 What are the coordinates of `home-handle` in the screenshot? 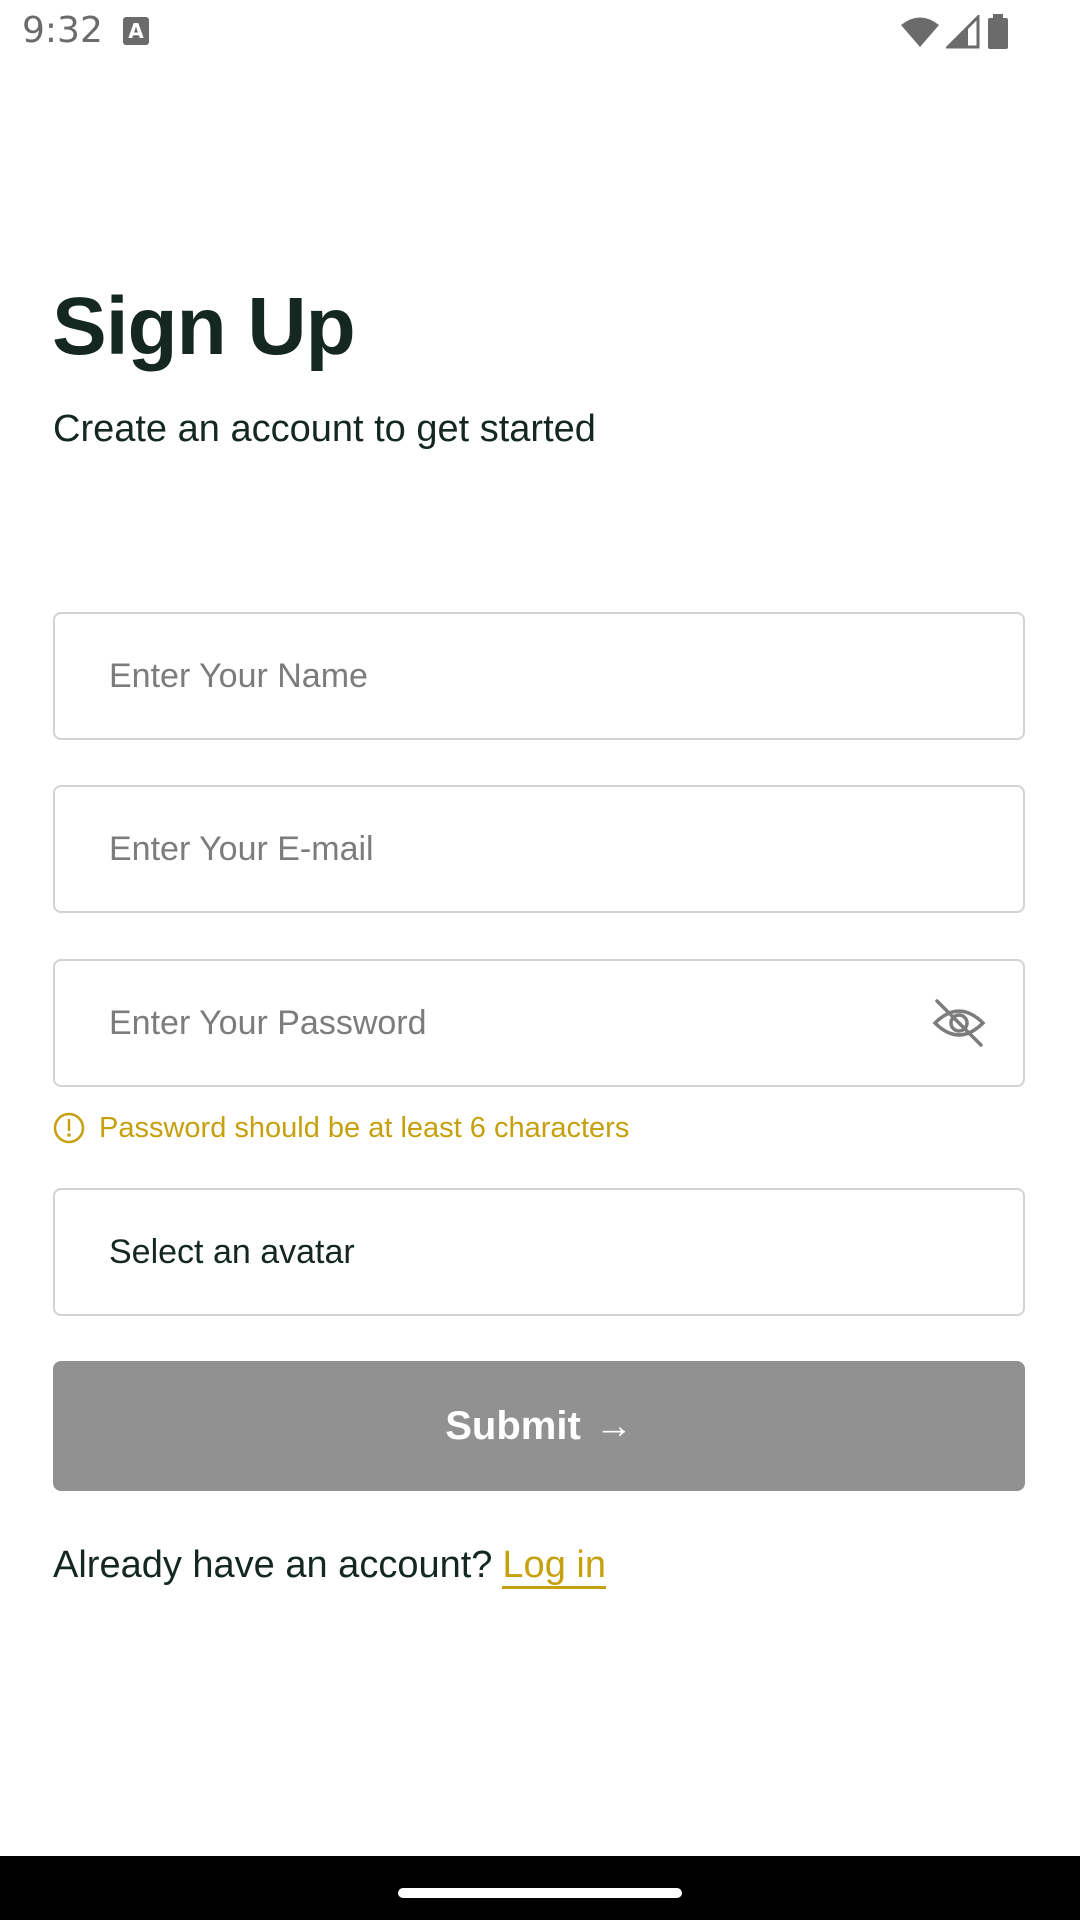 It's located at (540, 1893).